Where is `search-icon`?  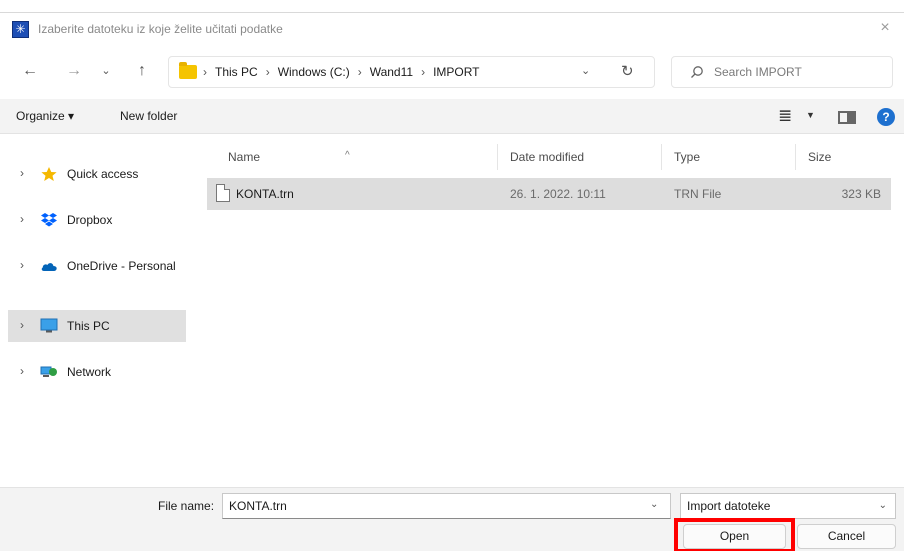
search-icon is located at coordinates (697, 72).